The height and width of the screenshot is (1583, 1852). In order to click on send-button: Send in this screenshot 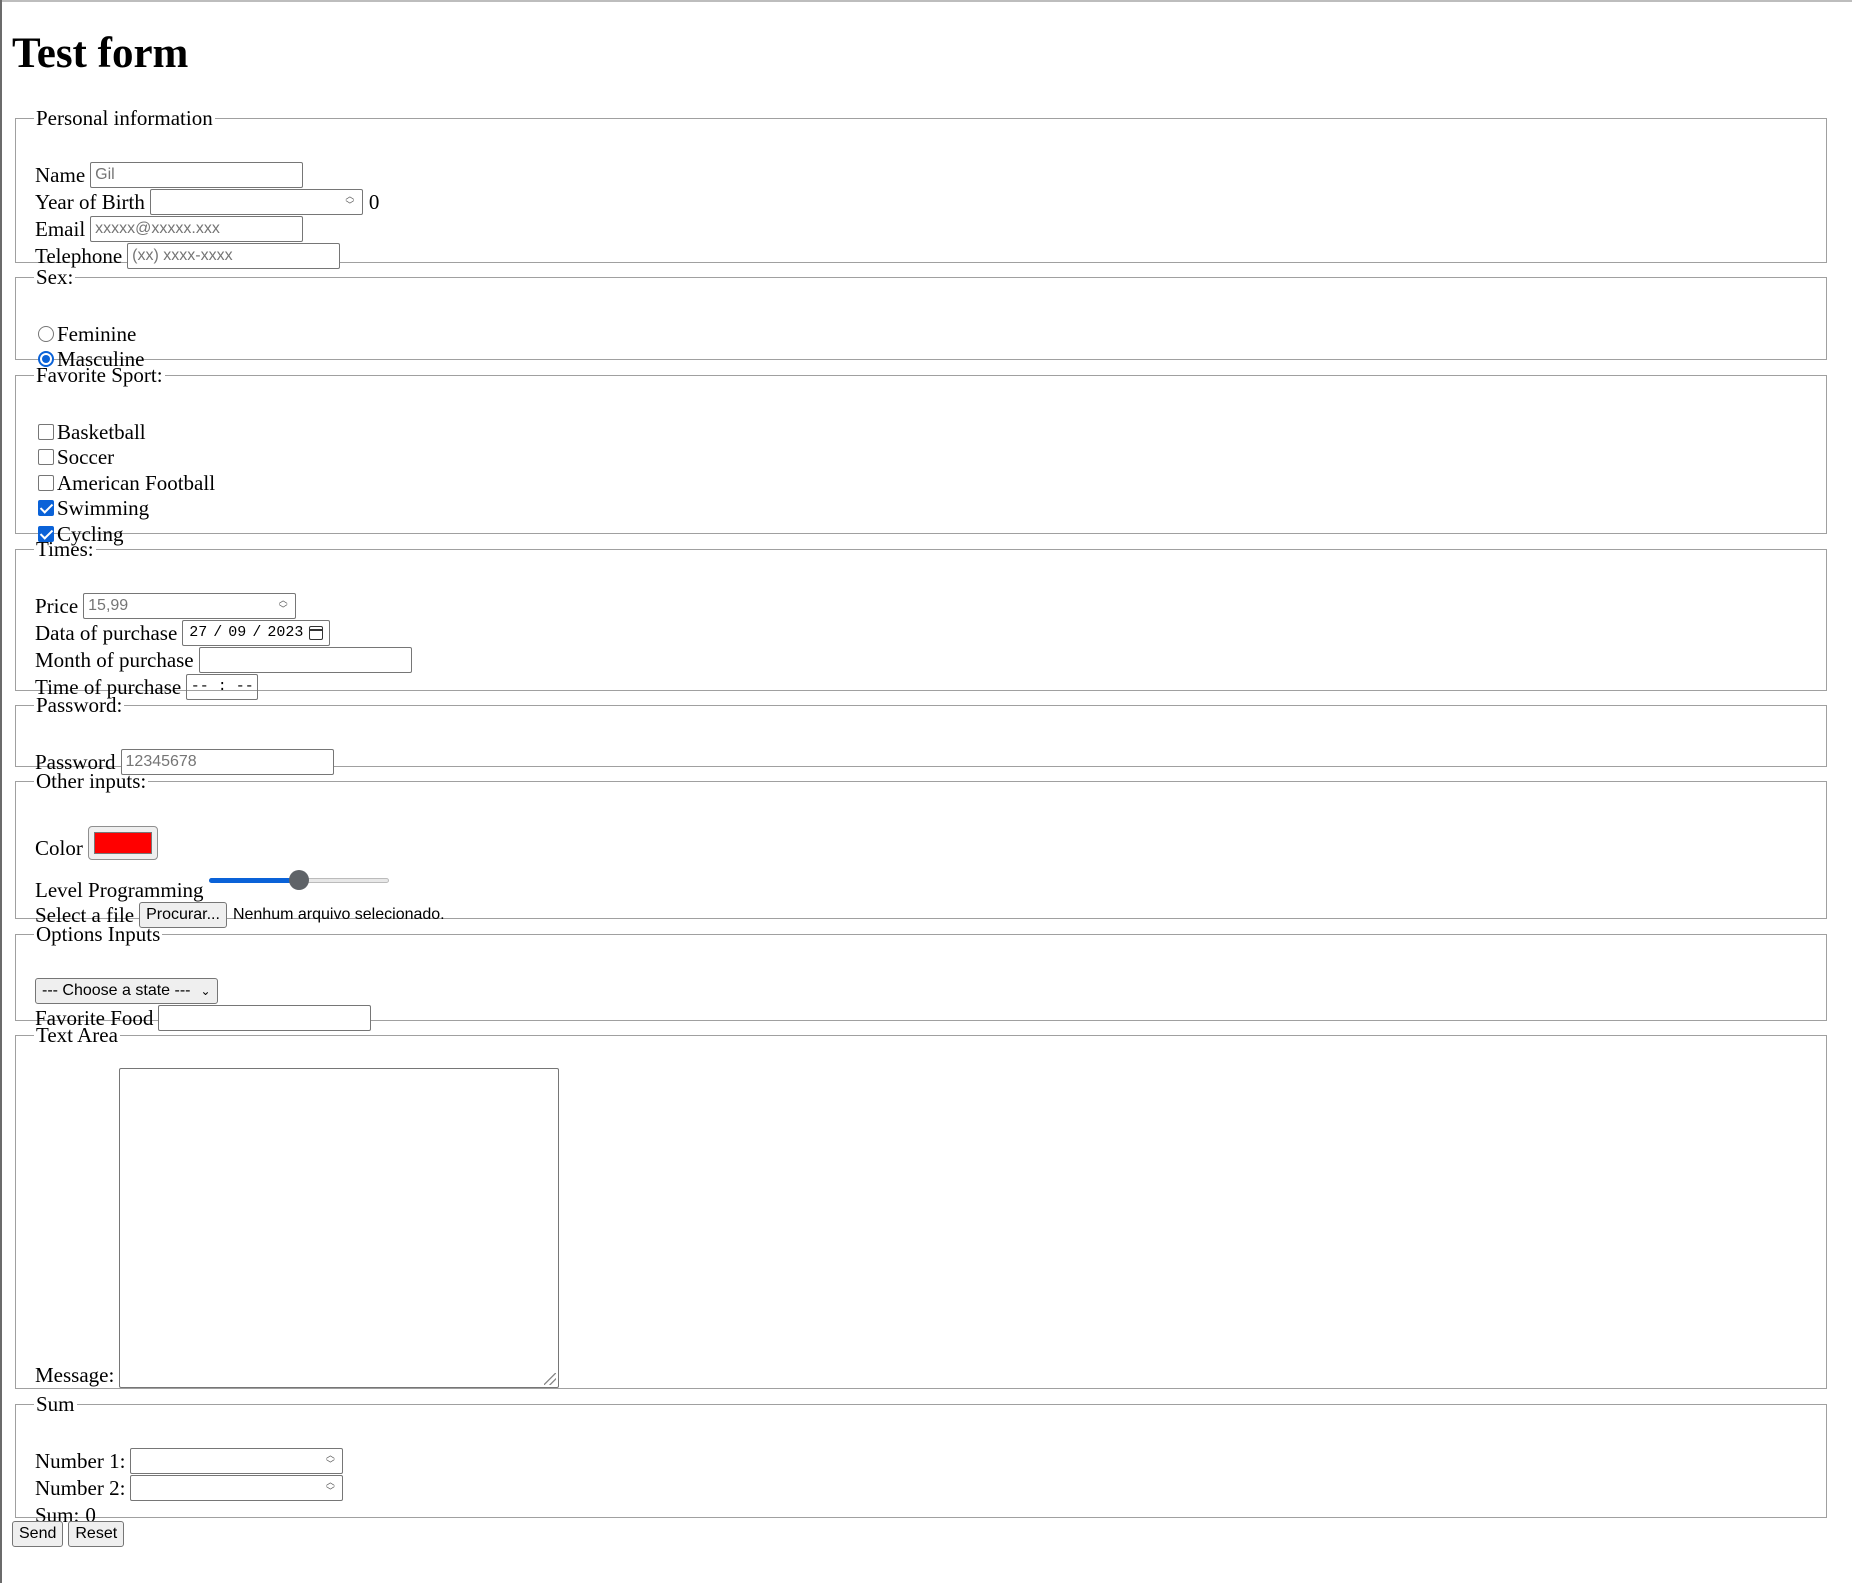, I will do `click(38, 1534)`.